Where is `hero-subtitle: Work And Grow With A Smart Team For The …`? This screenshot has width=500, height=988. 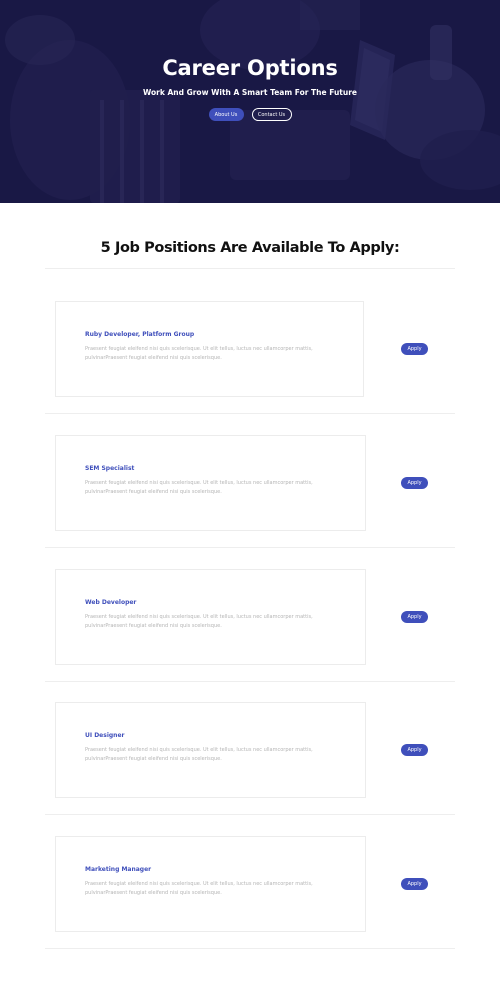 hero-subtitle: Work And Grow With A Smart Team For The … is located at coordinates (250, 92).